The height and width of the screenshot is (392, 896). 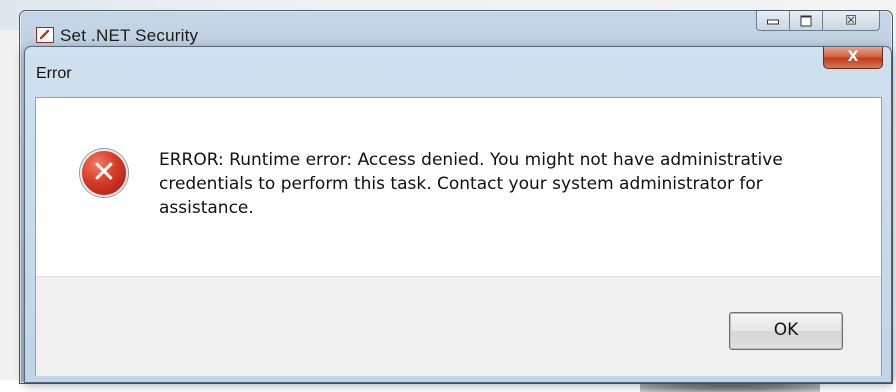 What do you see at coordinates (853, 58) in the screenshot?
I see `dialog-close-button: X` at bounding box center [853, 58].